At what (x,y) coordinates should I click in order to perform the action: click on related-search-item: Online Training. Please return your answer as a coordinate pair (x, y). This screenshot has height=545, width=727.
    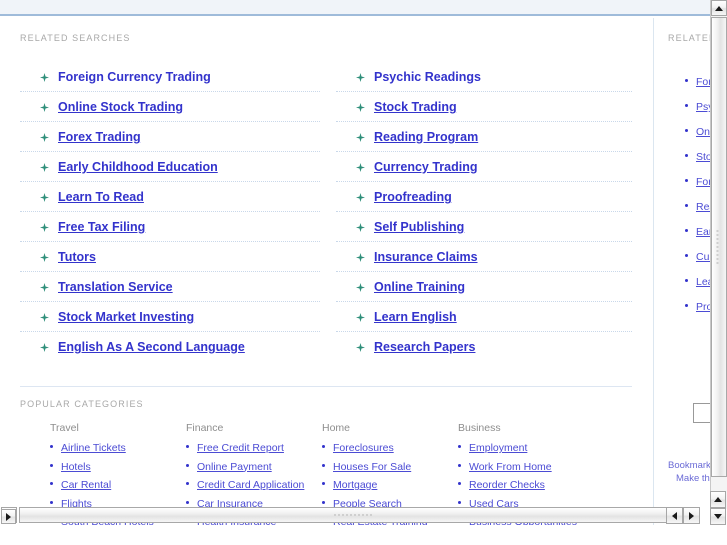
    Looking at the image, I should click on (484, 287).